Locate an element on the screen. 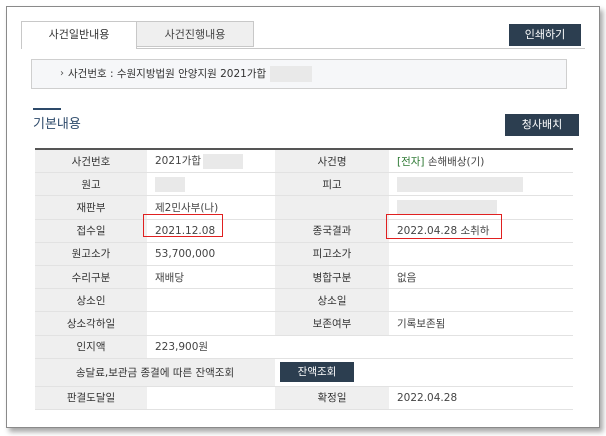  merge-type-value: 없음 is located at coordinates (481, 277).